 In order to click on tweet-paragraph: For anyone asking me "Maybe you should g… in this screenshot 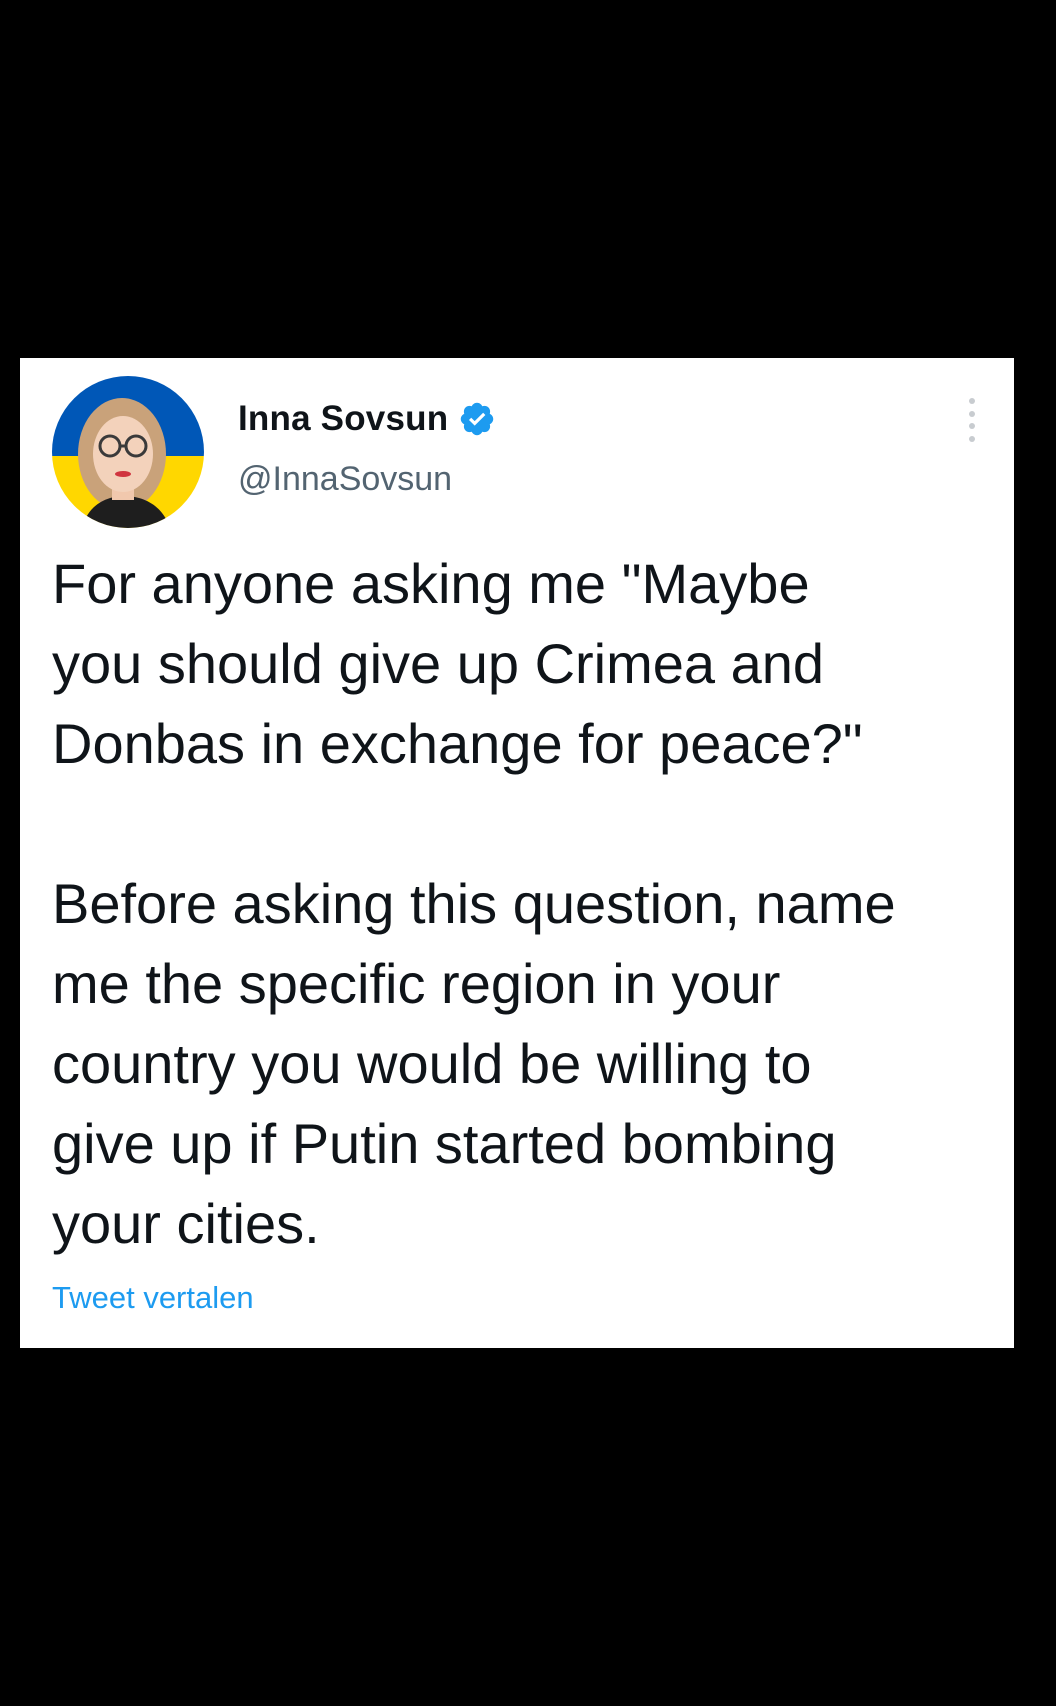, I will do `click(457, 663)`.